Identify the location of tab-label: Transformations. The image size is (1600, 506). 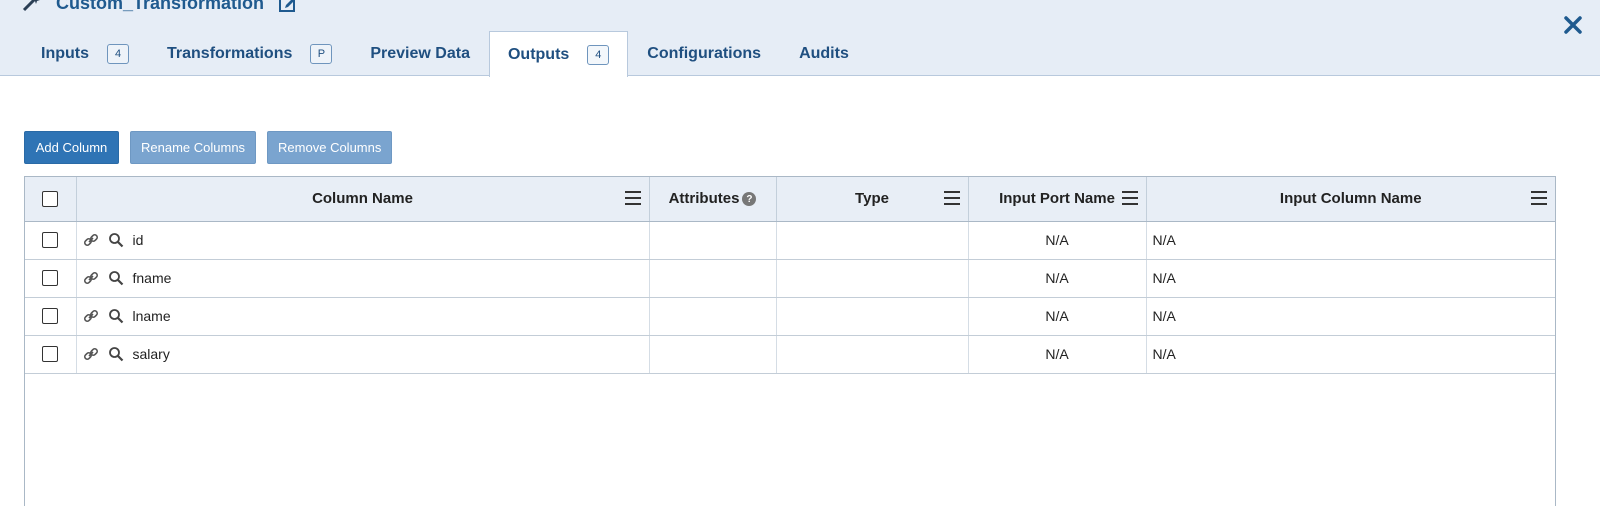
(230, 53).